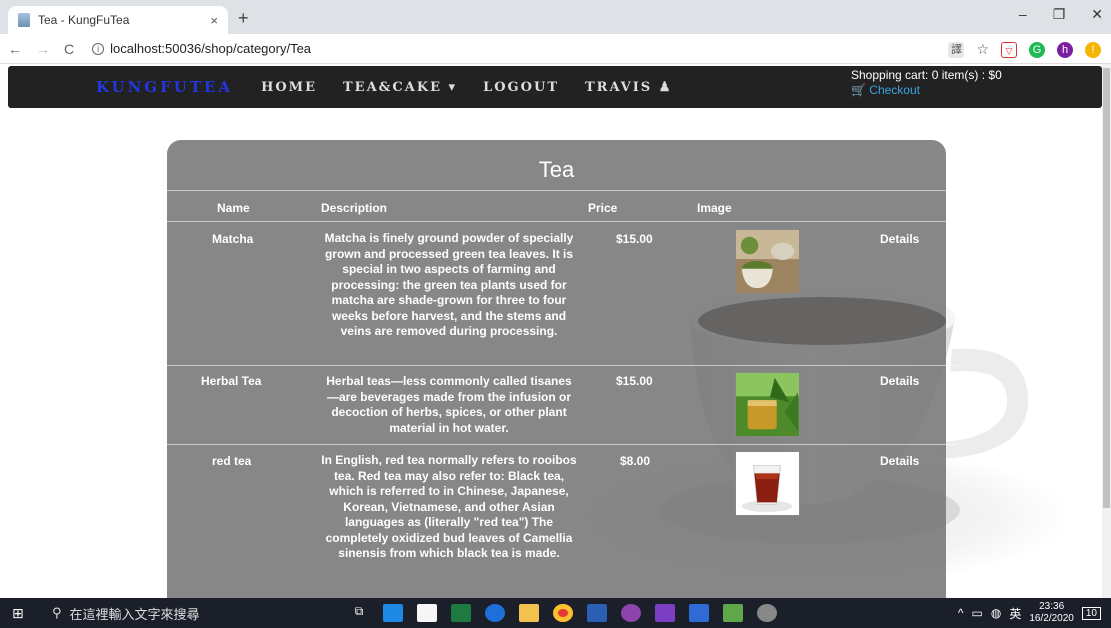  I want to click on url-text: localhost:50036/shop/category/Tea, so click(210, 48).